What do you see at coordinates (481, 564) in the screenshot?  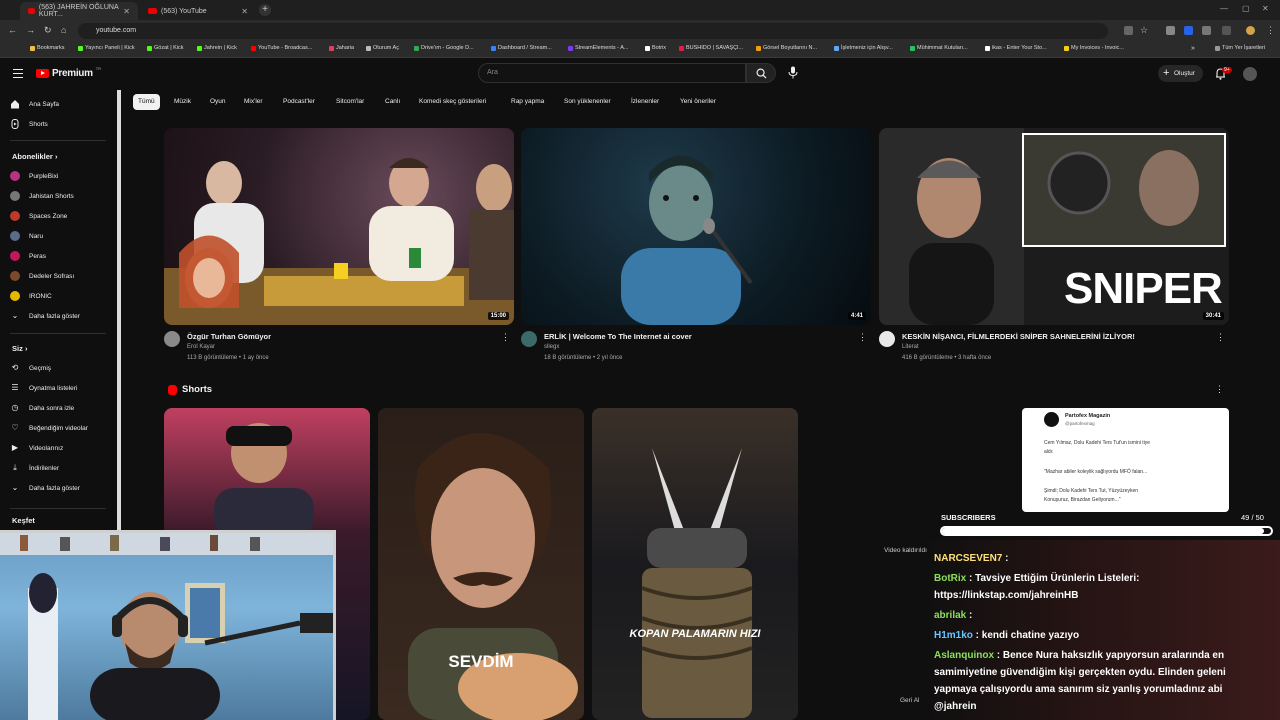 I see `short-card-2: SEVDİM` at bounding box center [481, 564].